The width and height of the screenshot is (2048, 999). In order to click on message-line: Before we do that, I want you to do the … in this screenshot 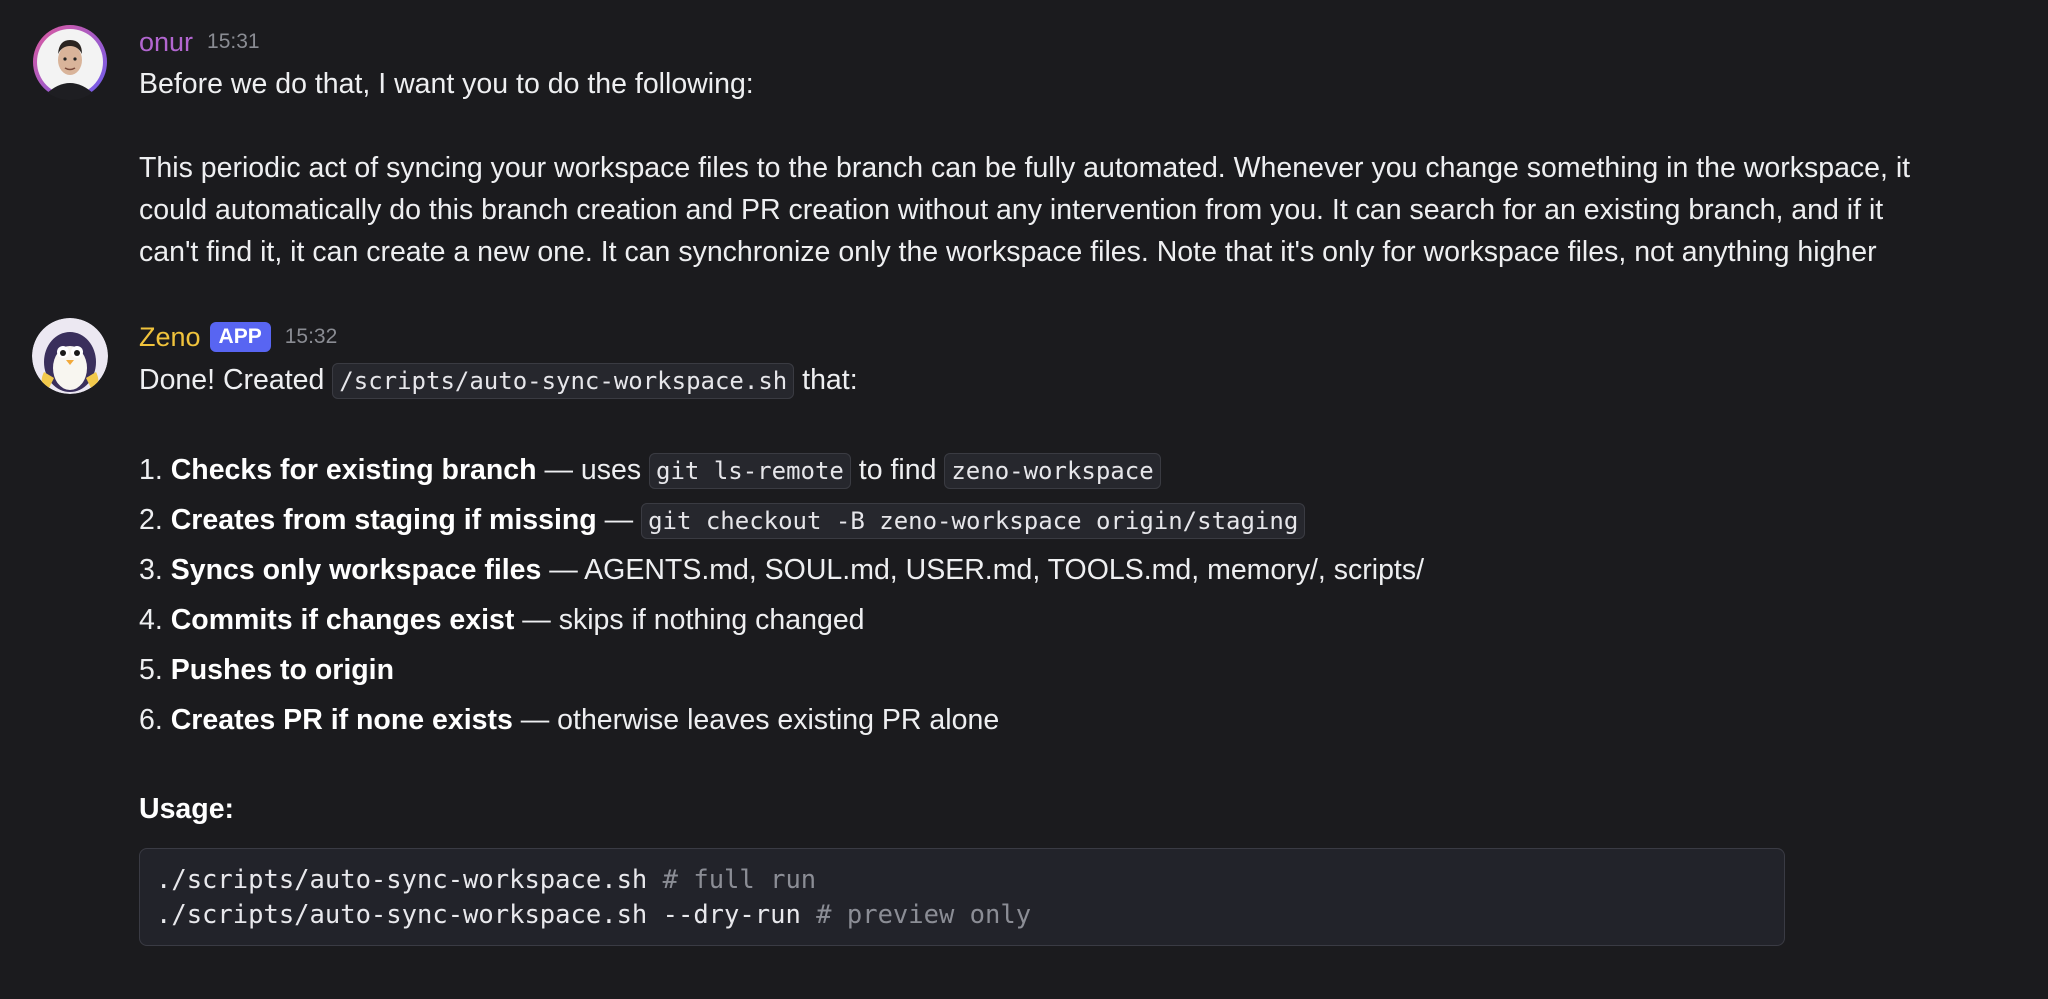, I will do `click(446, 84)`.